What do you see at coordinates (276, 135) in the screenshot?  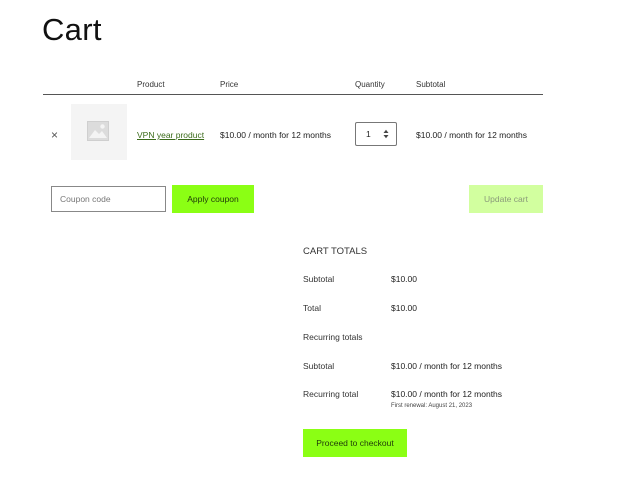 I see `product-price: $10.00 / month for 12 months` at bounding box center [276, 135].